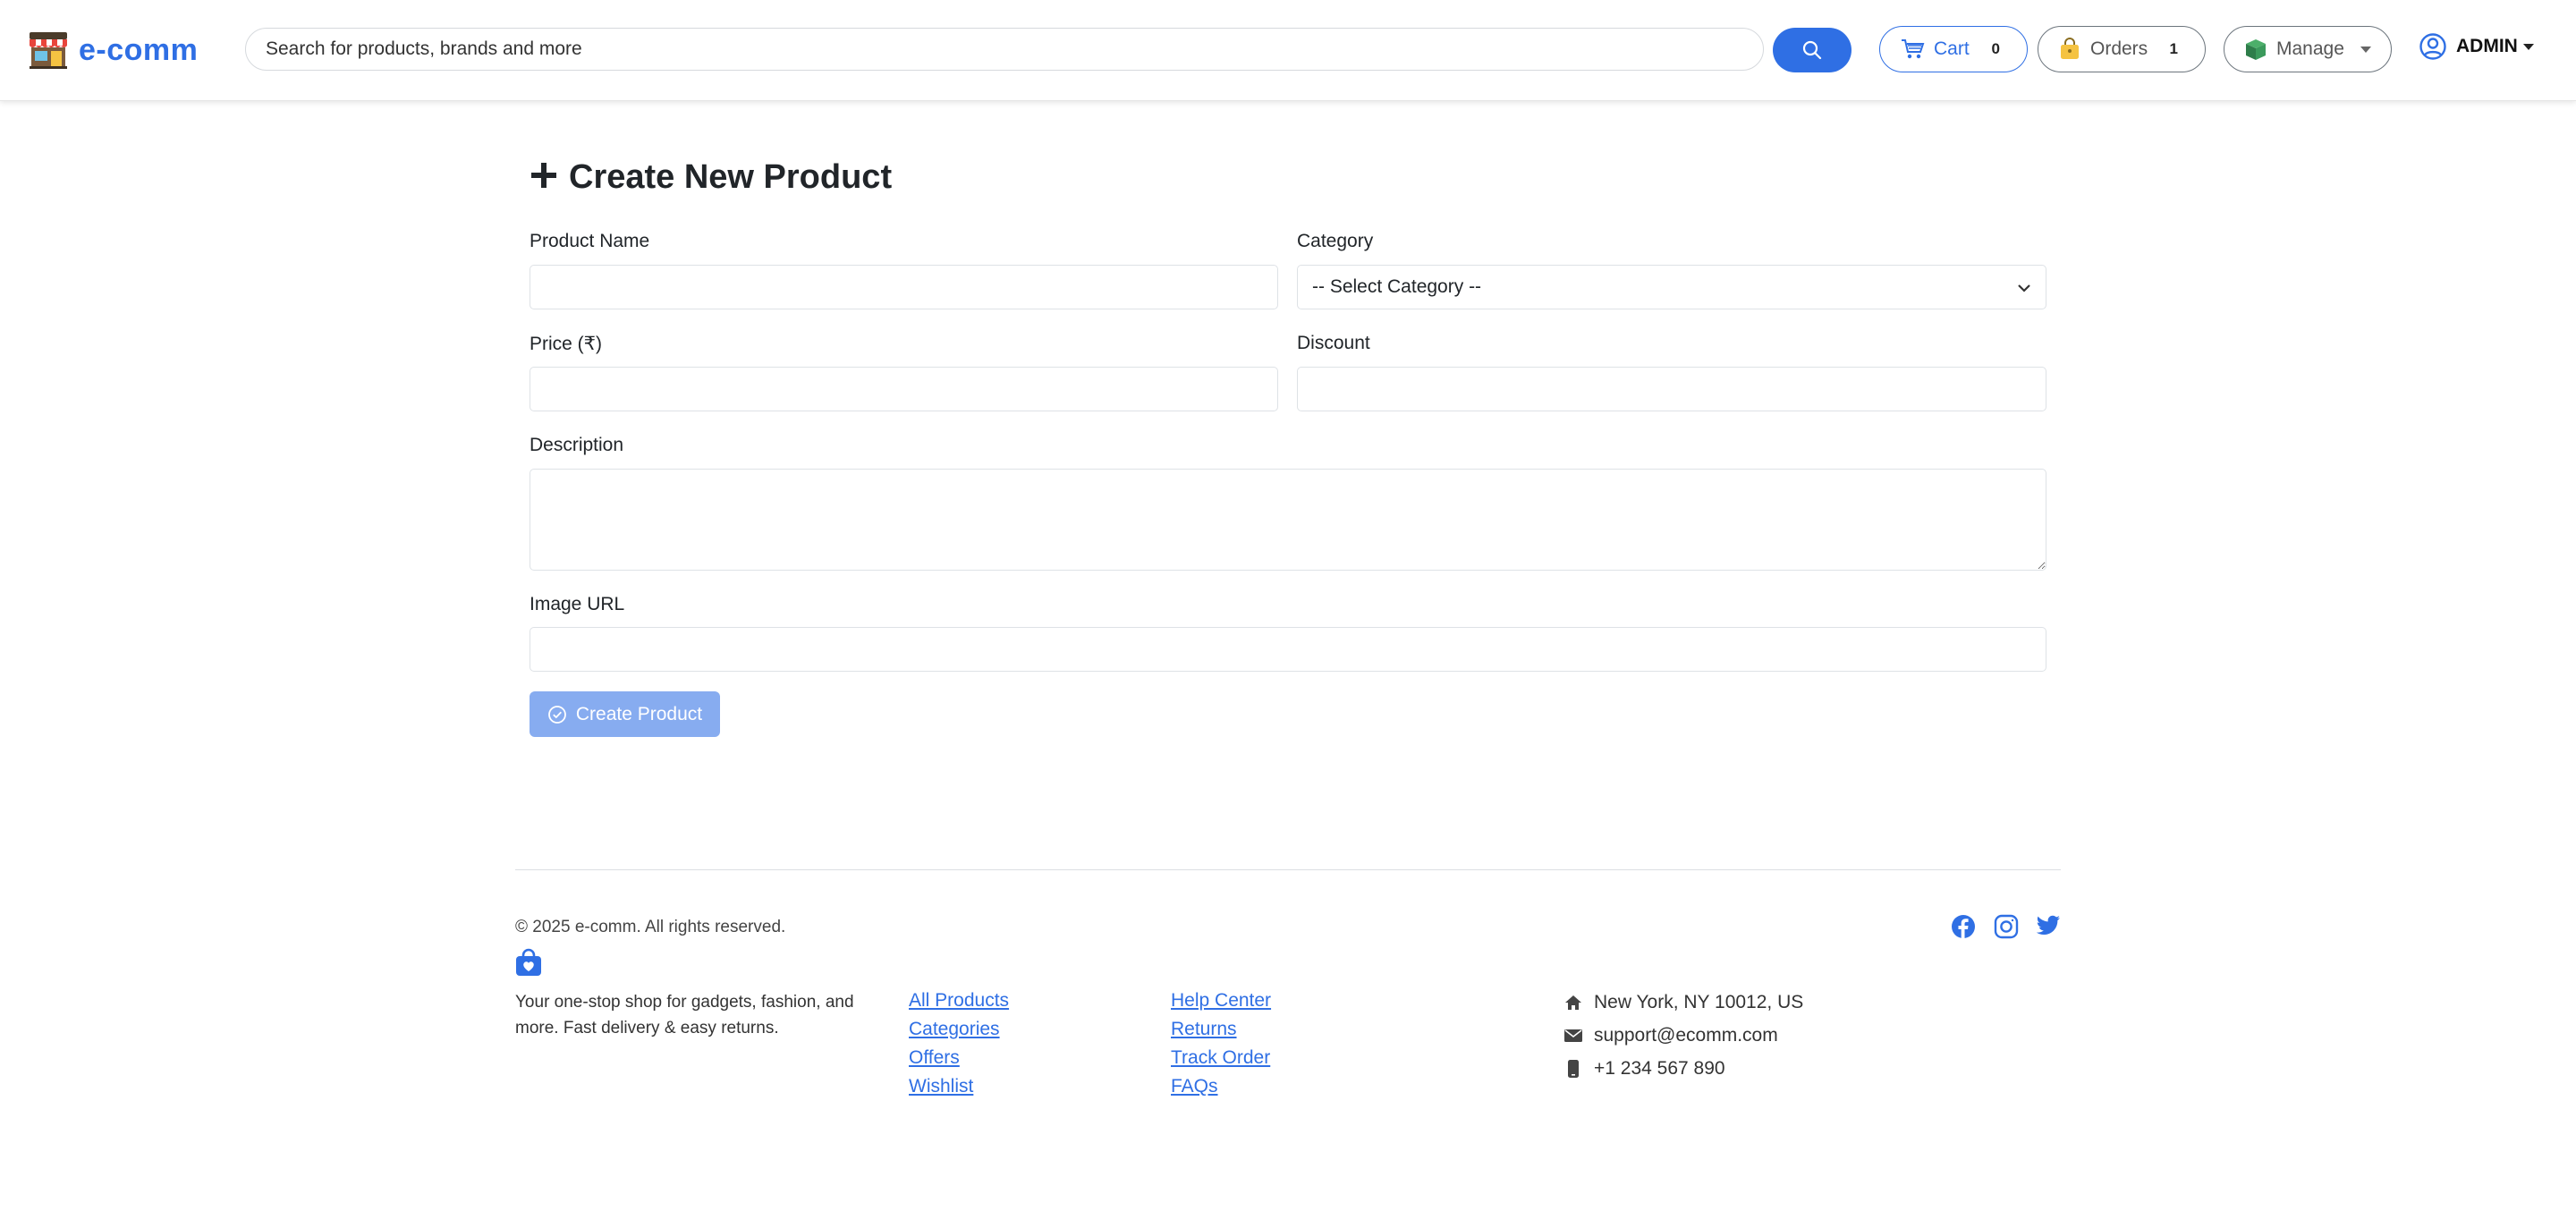  I want to click on envelope-icon, so click(1573, 1036).